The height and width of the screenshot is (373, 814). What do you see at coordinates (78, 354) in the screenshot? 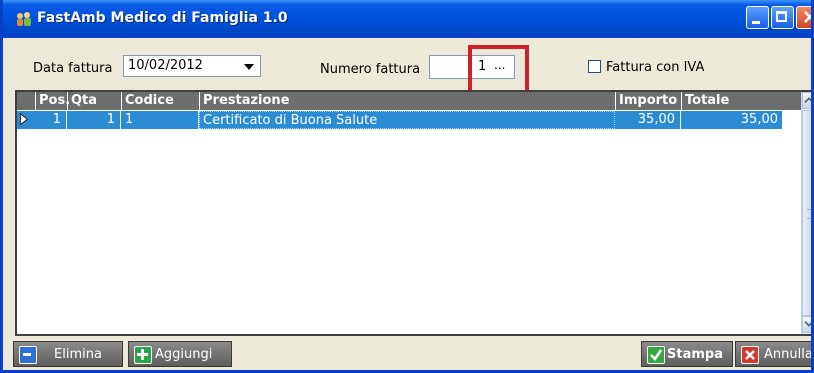
I see `elimina-label: Elimina` at bounding box center [78, 354].